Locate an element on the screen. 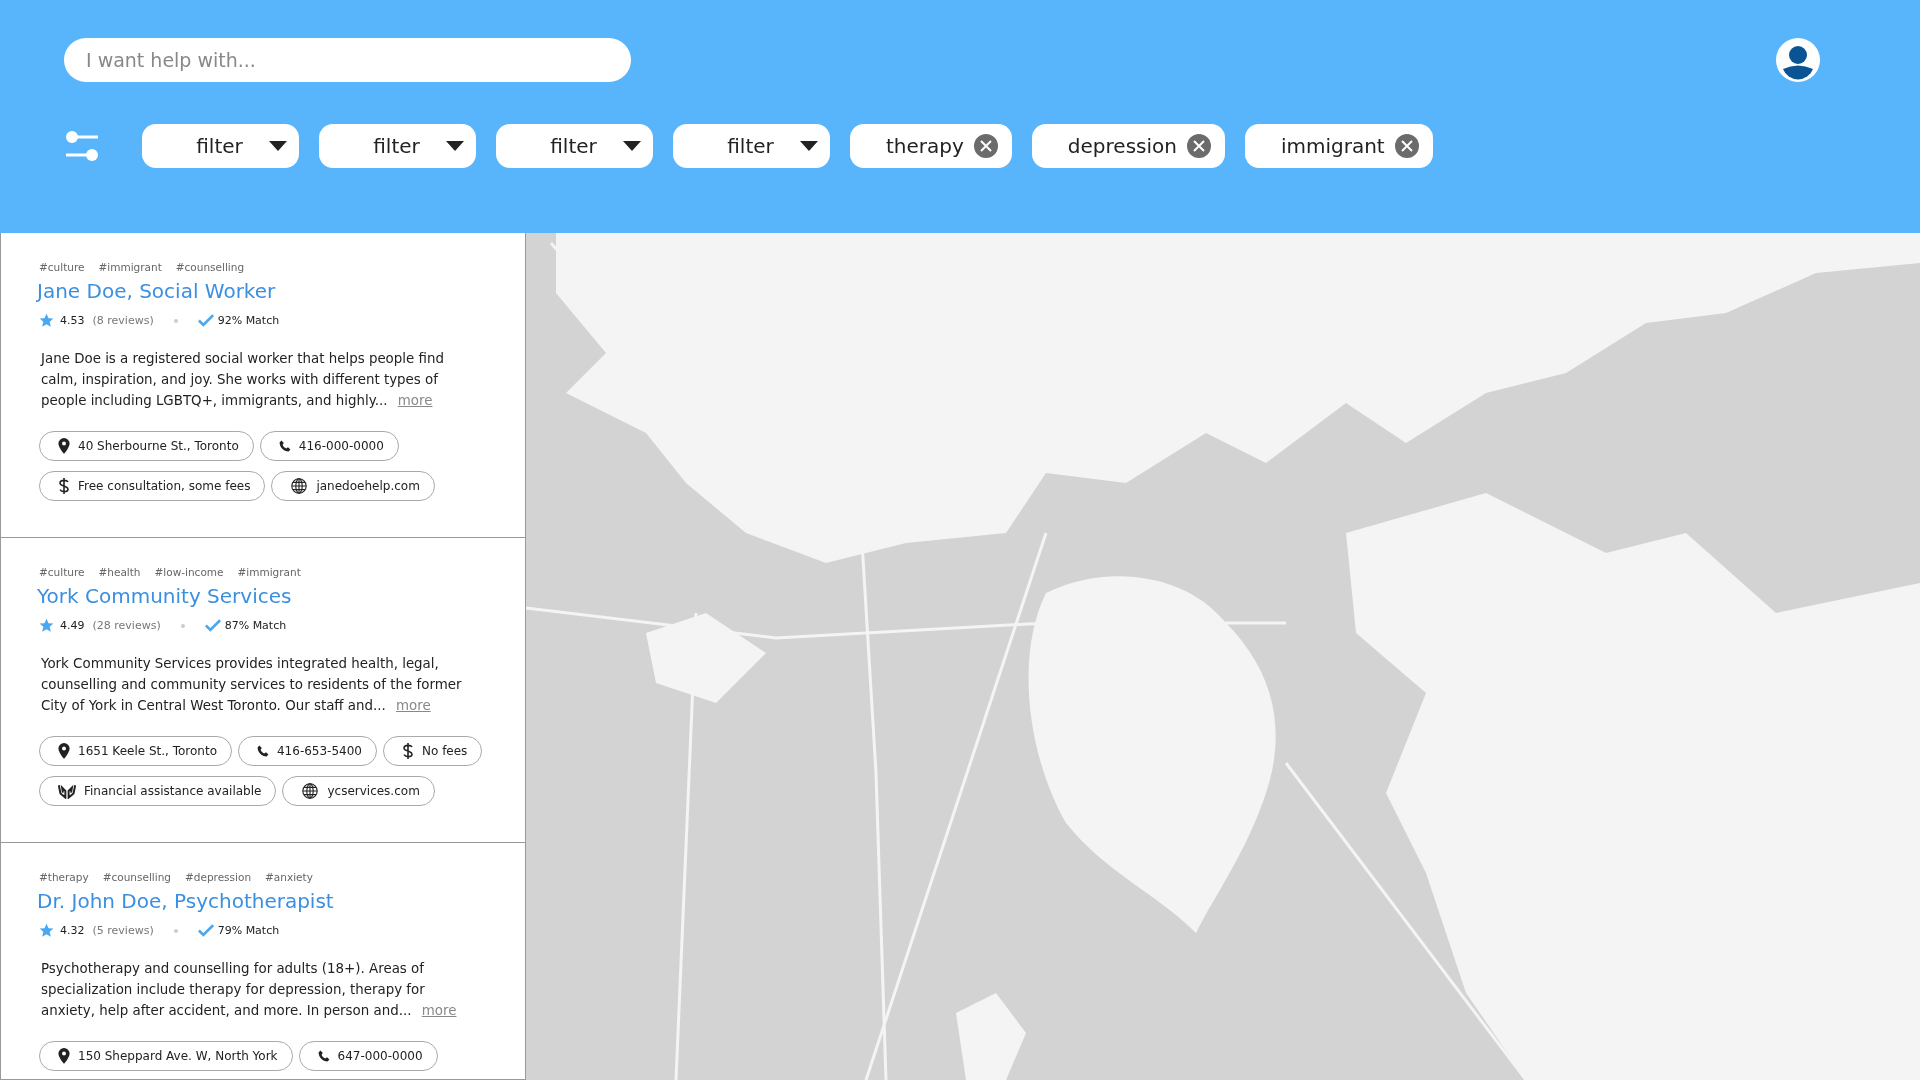 Image resolution: width=1920 pixels, height=1080 pixels. result-title: Dr. John Doe, Psychotherapist is located at coordinates (271, 901).